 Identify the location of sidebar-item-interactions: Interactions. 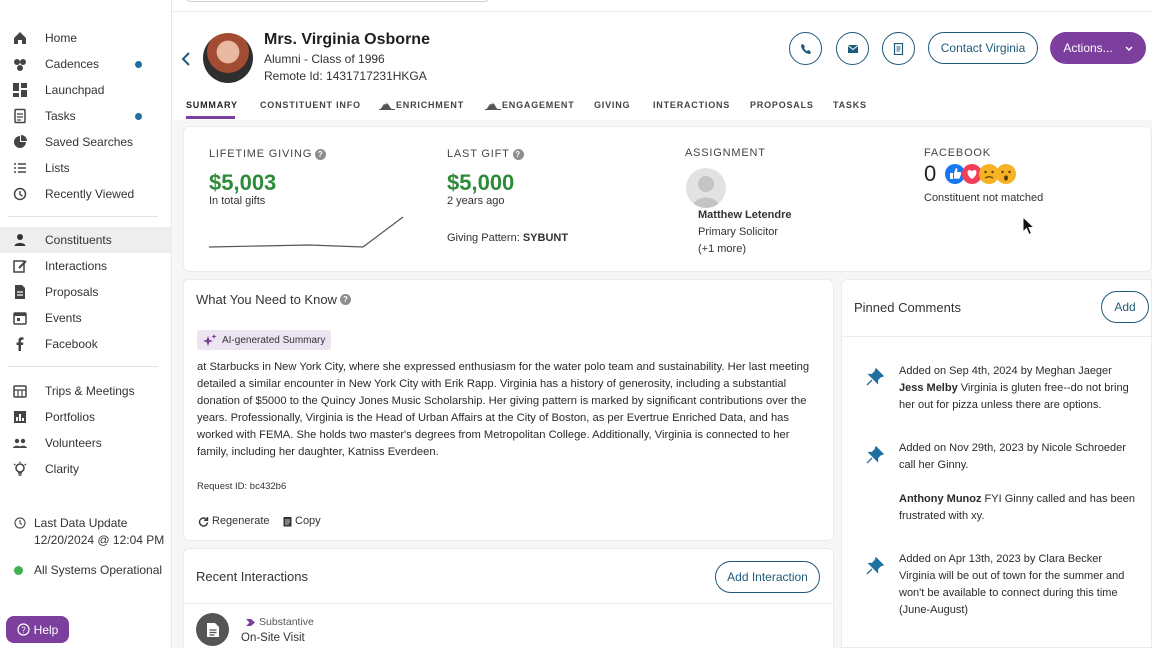
(86, 266).